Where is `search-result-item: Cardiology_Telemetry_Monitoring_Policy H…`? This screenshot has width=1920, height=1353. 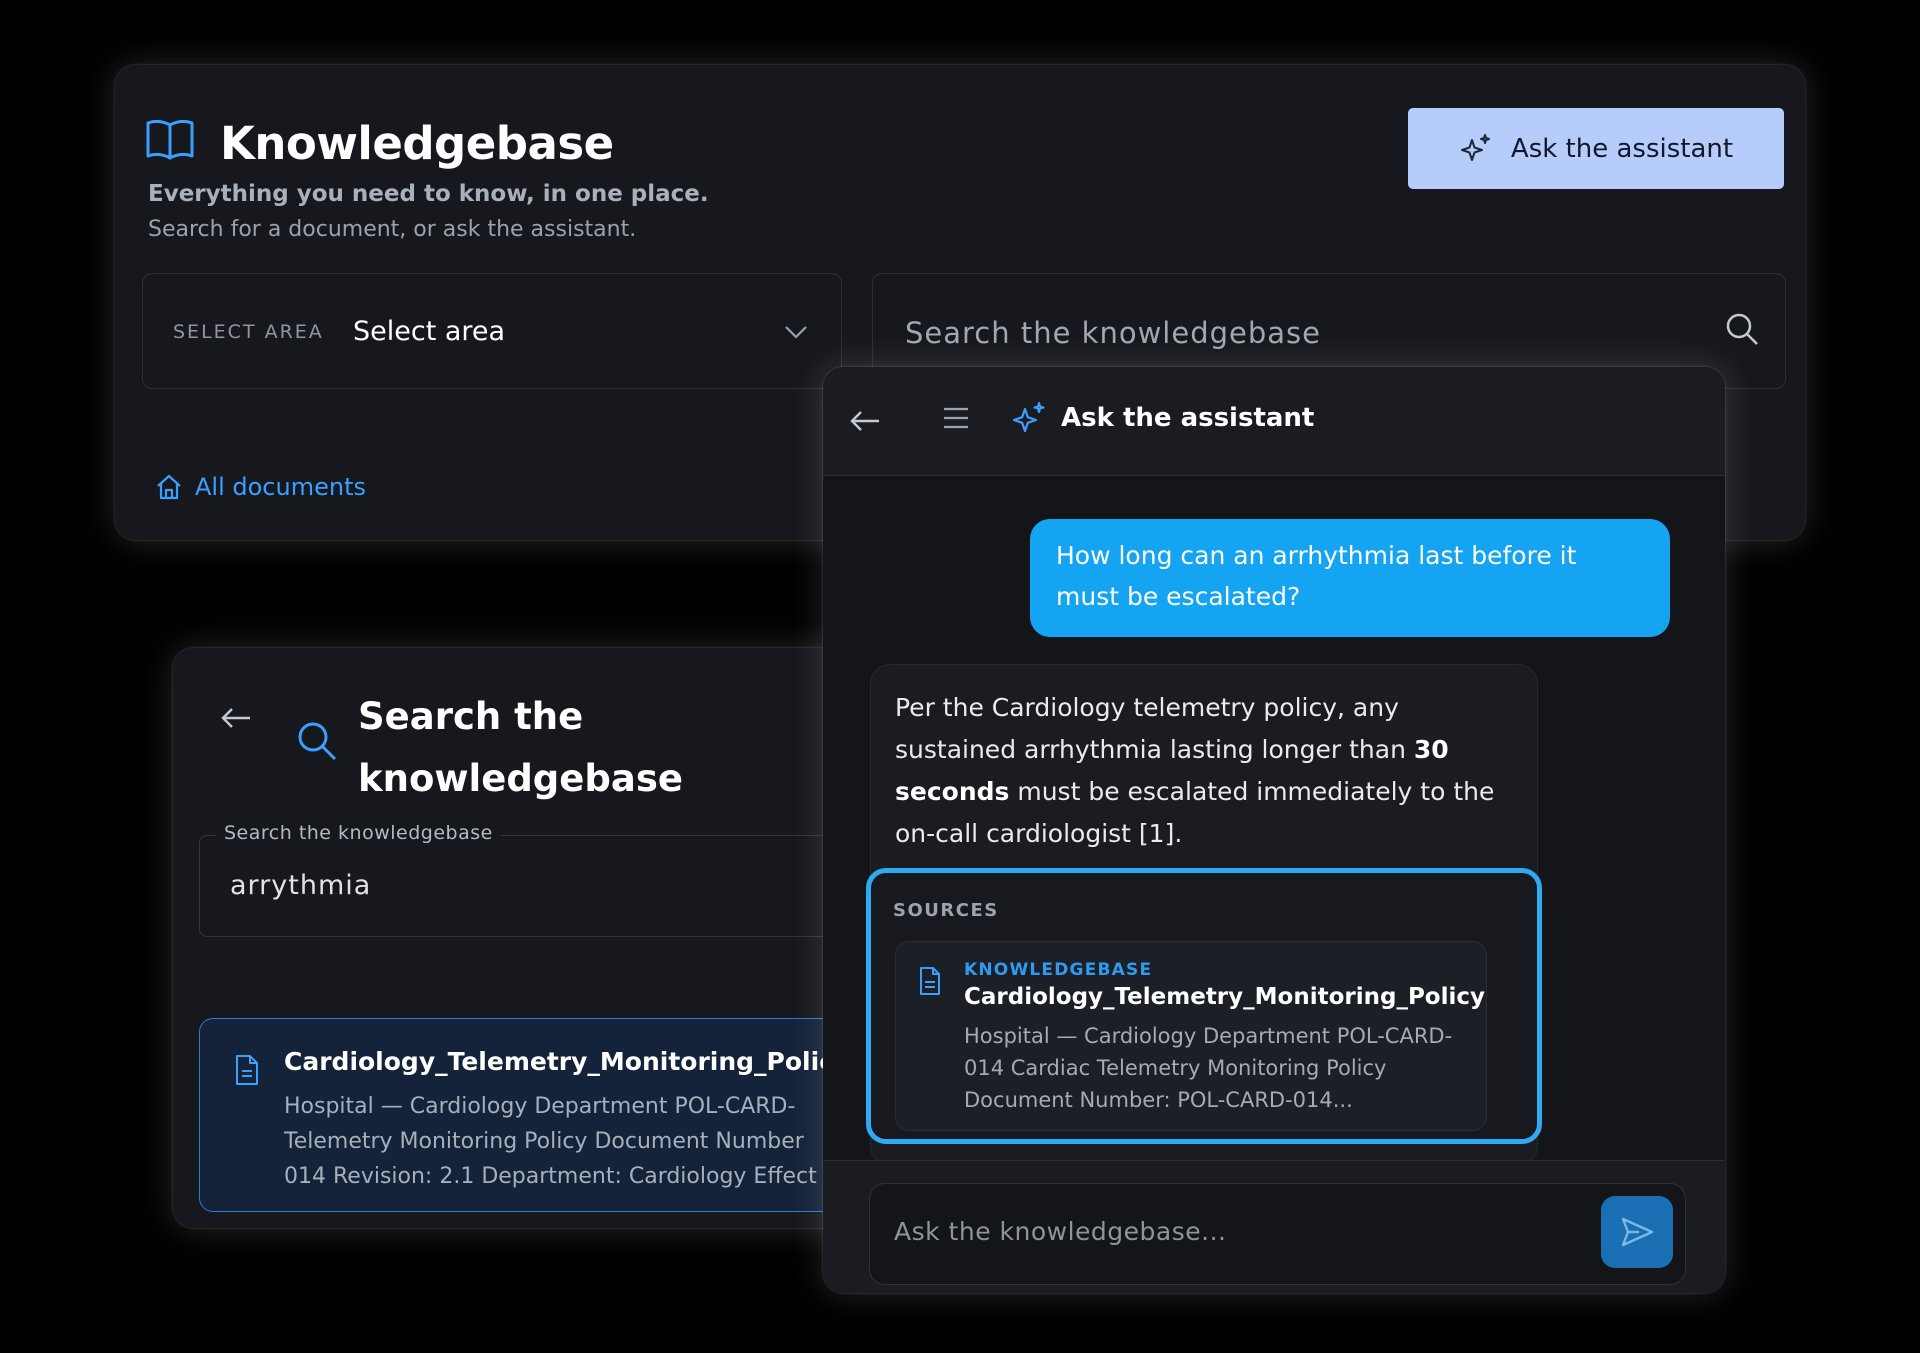 search-result-item: Cardiology_Telemetry_Monitoring_Policy H… is located at coordinates (536, 1115).